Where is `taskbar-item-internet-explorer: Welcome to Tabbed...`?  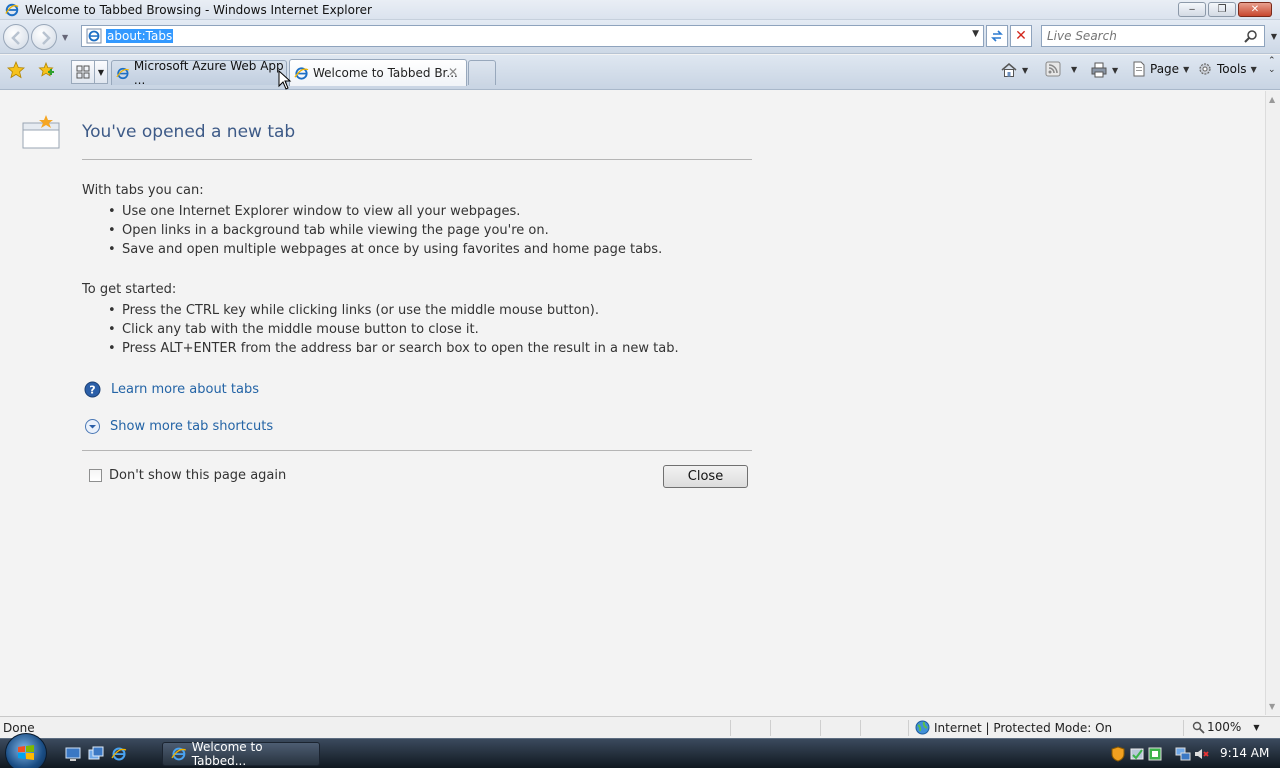
taskbar-item-internet-explorer: Welcome to Tabbed... is located at coordinates (241, 754).